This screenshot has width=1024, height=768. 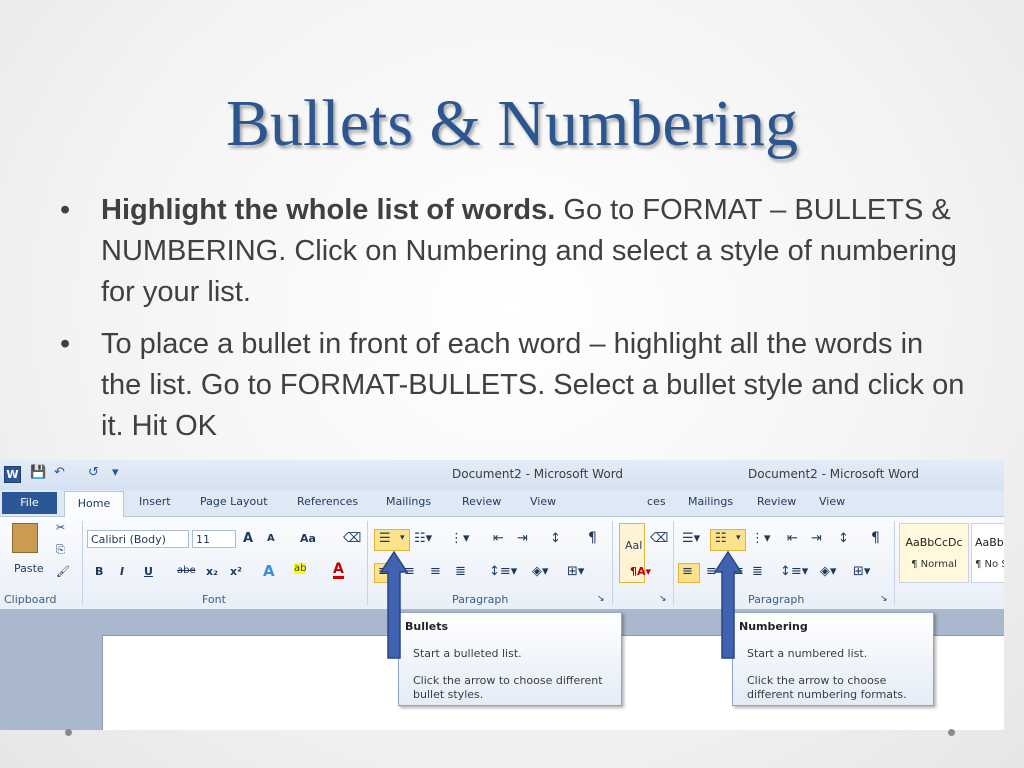 I want to click on numbering-icon: ☷▾, so click(x=423, y=538).